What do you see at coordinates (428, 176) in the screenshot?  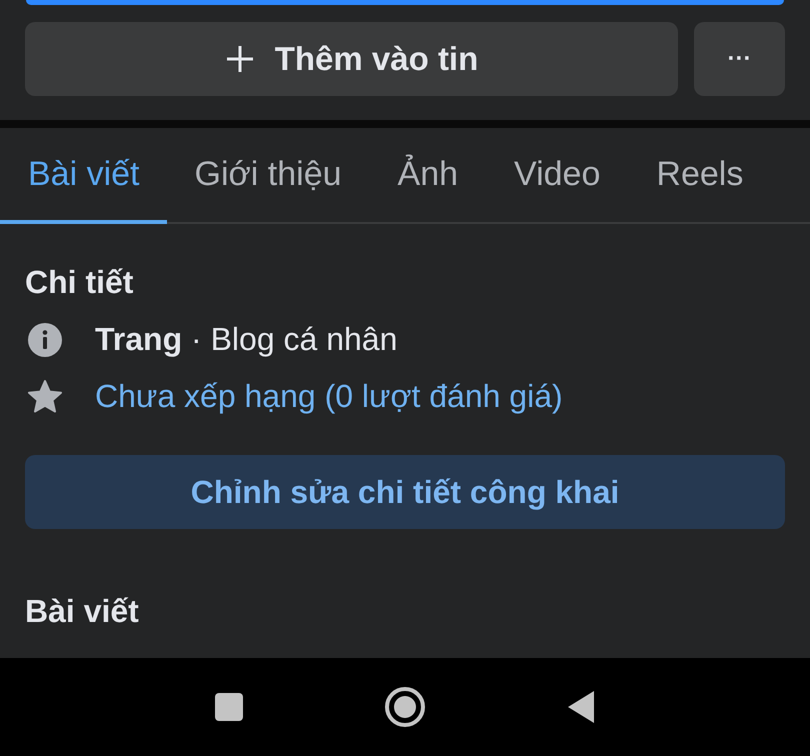 I see `tab: Ảnh` at bounding box center [428, 176].